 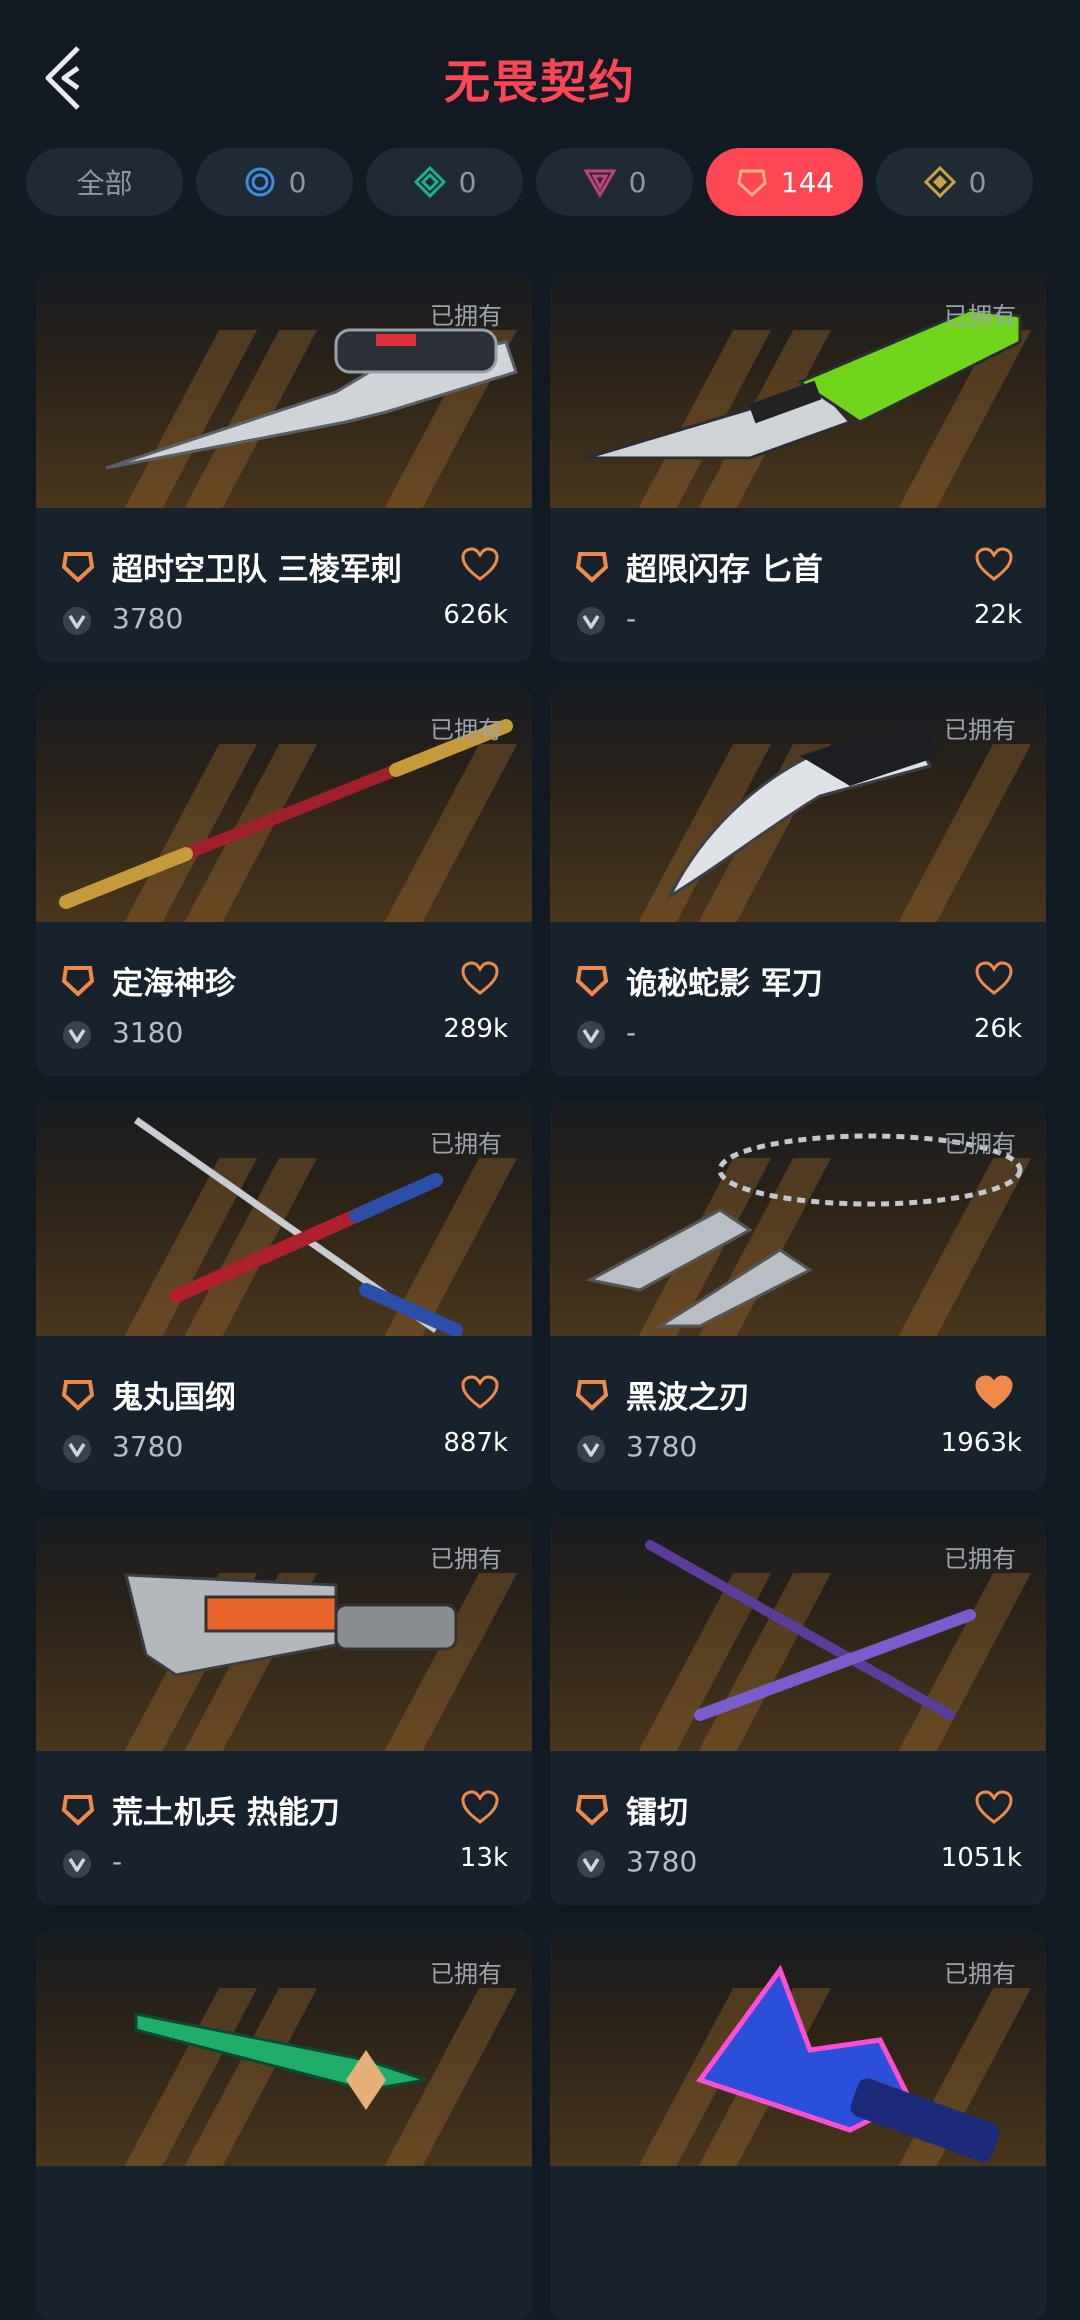 I want to click on header: 无畏契约, so click(x=540, y=75).